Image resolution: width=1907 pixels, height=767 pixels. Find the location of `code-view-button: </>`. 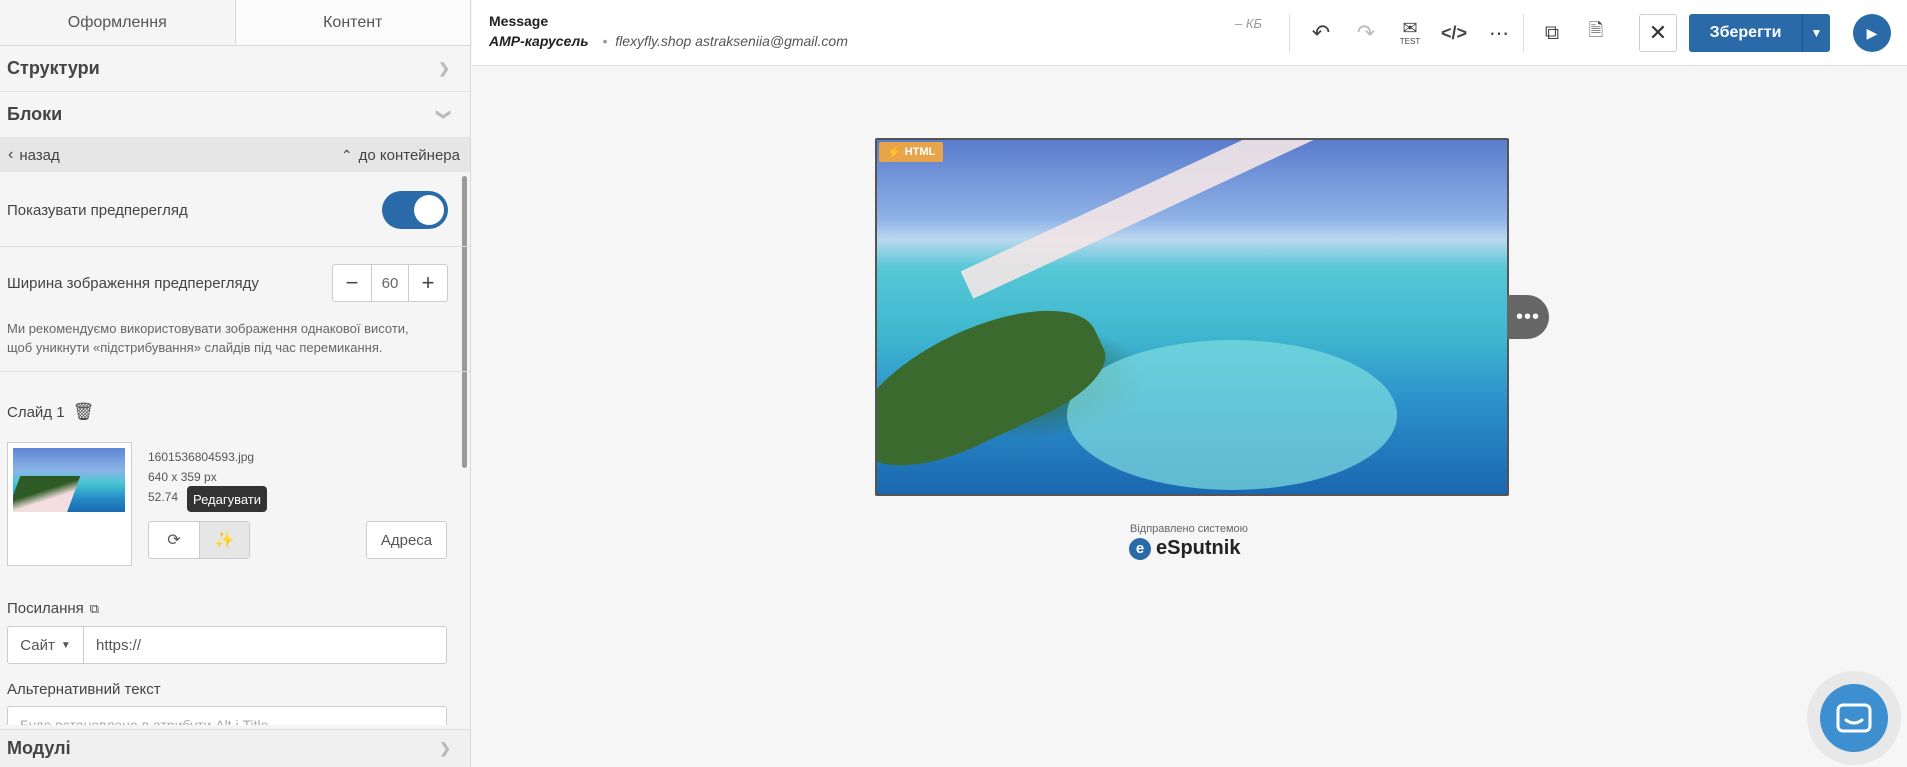

code-view-button: </> is located at coordinates (1454, 33).